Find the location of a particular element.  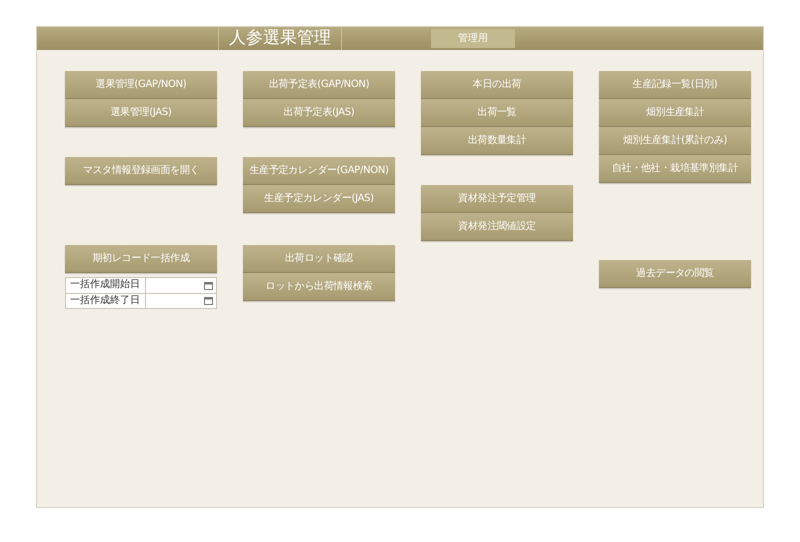

menu-button: 出荷ロット確認 is located at coordinates (319, 259).